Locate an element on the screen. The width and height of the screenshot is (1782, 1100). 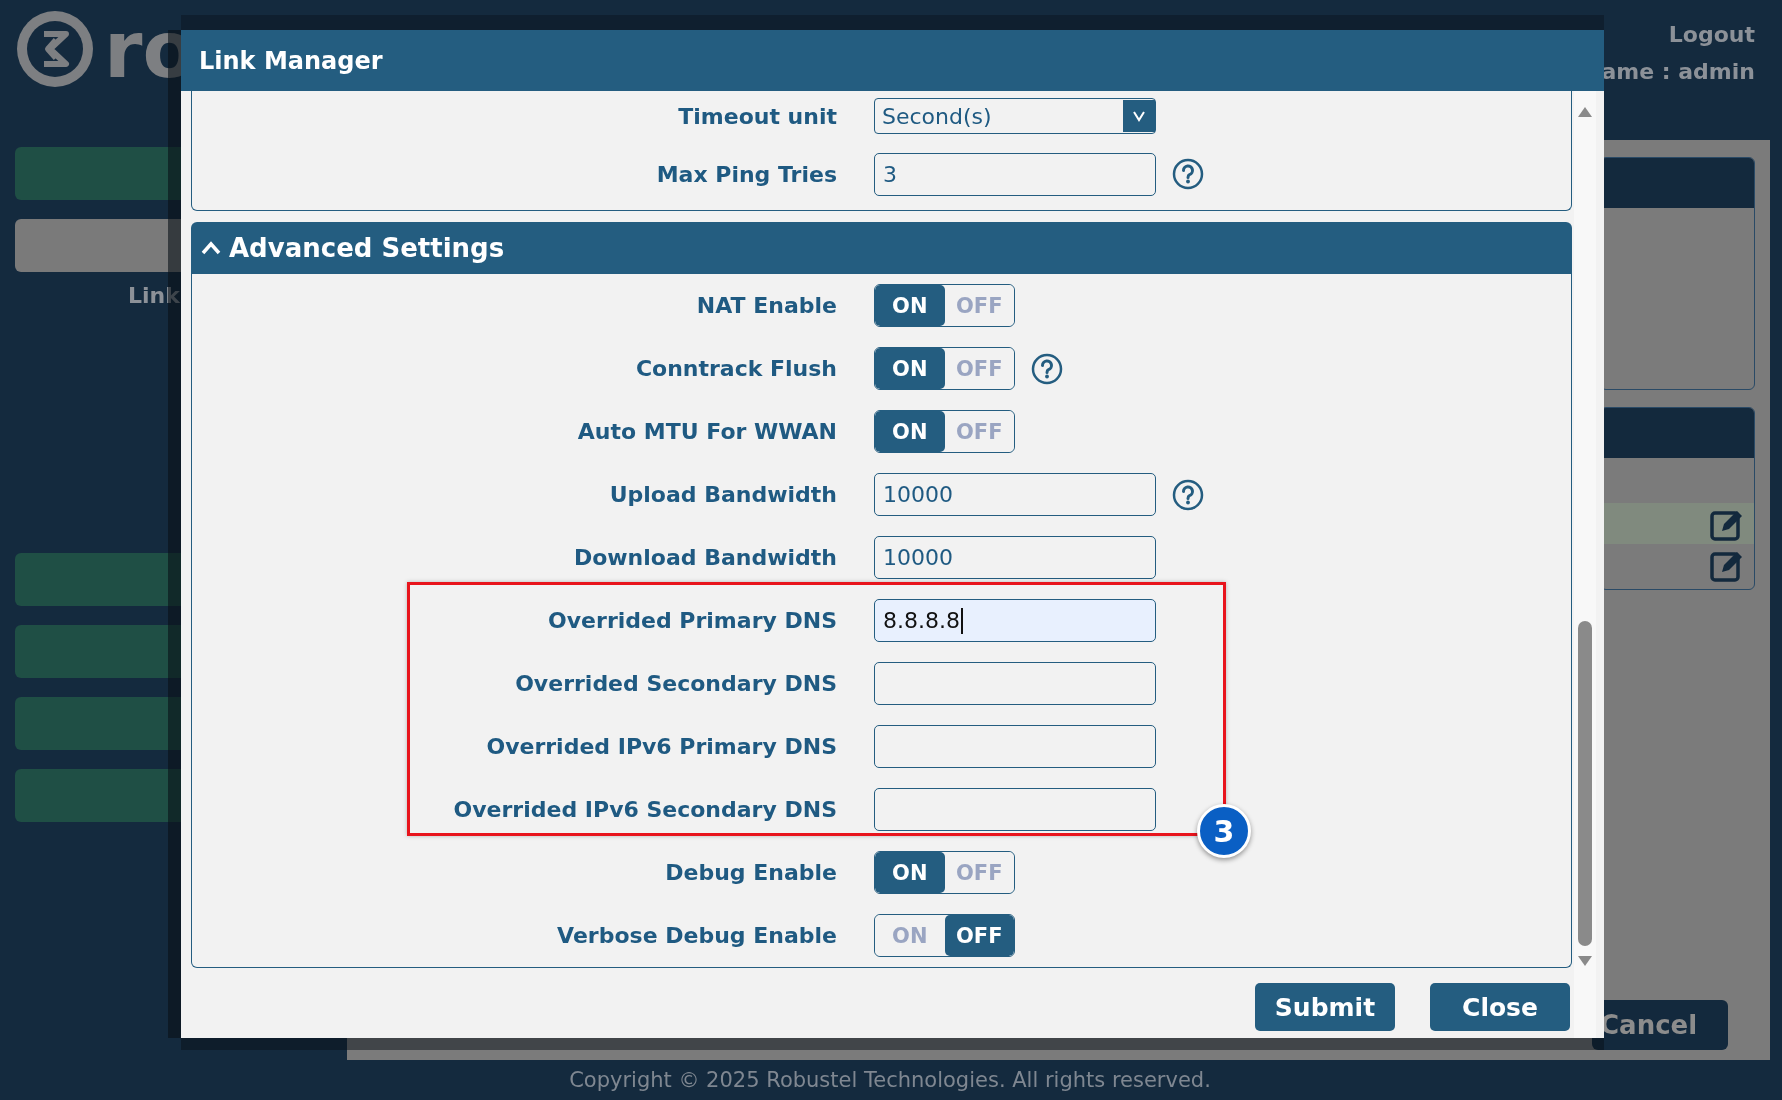
field-label: Overrided Primary DNS is located at coordinates (692, 620).